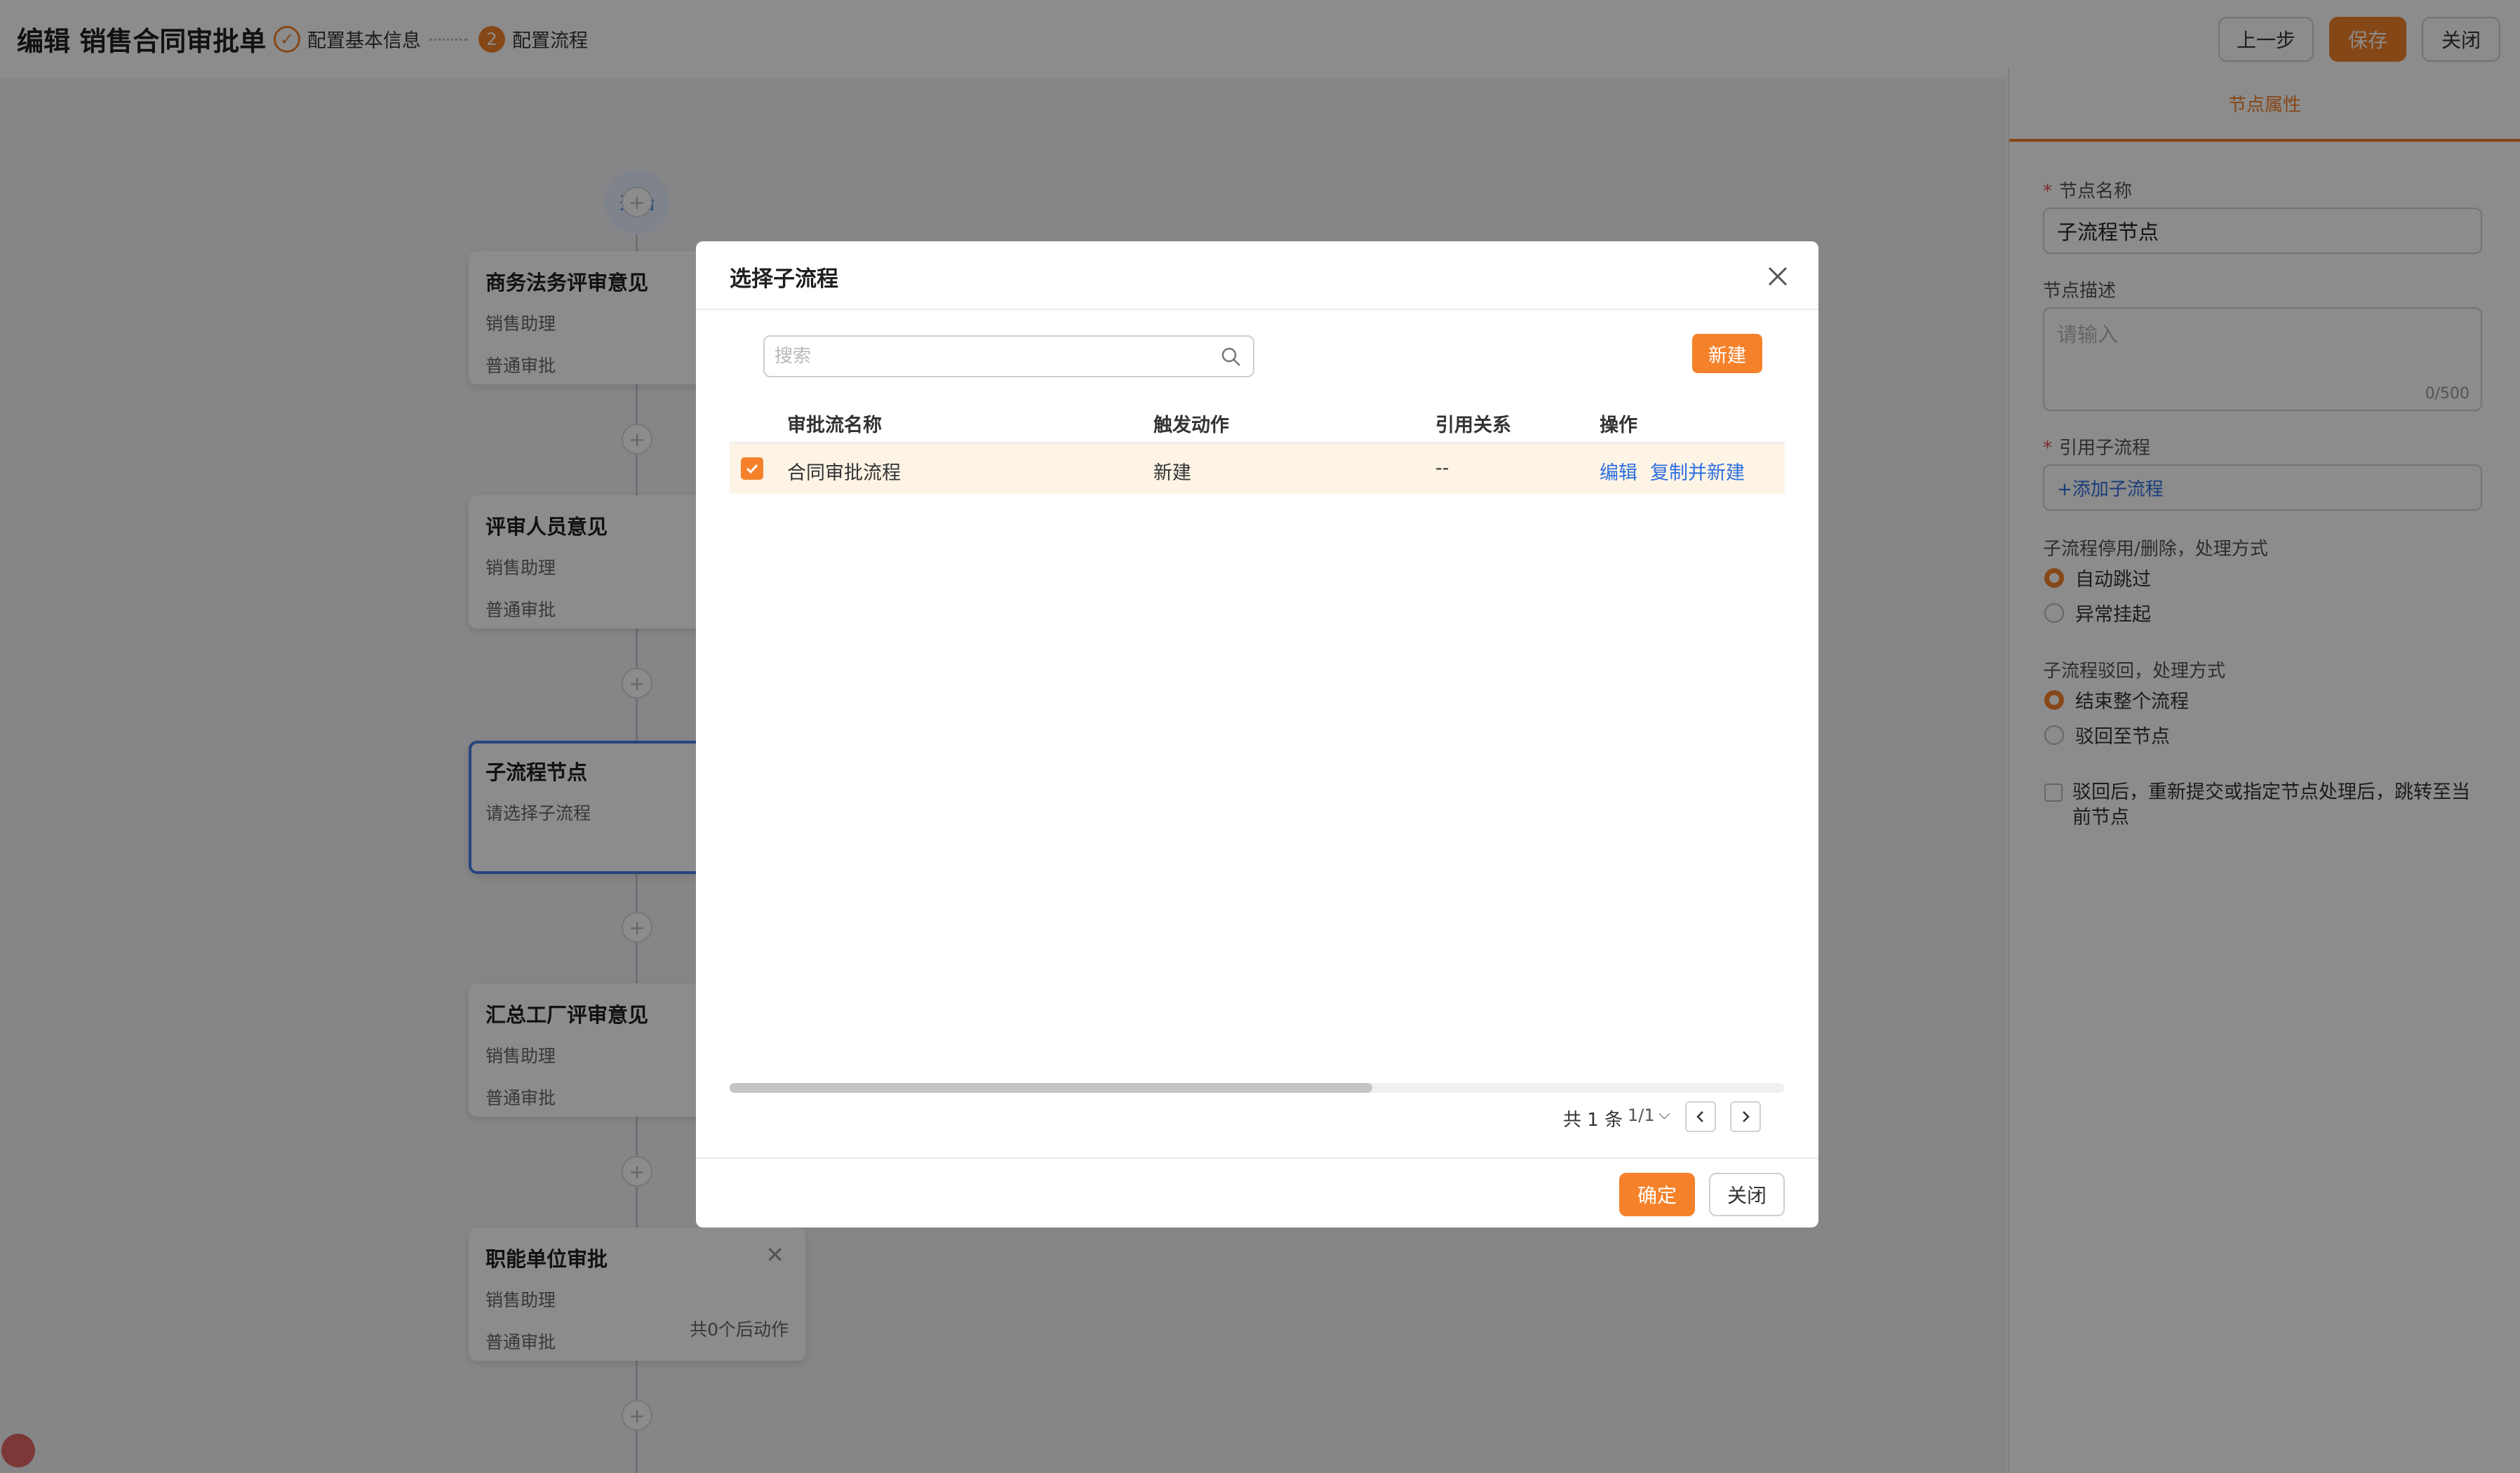 The height and width of the screenshot is (1473, 2520). I want to click on col-header: 触发动作, so click(1191, 423).